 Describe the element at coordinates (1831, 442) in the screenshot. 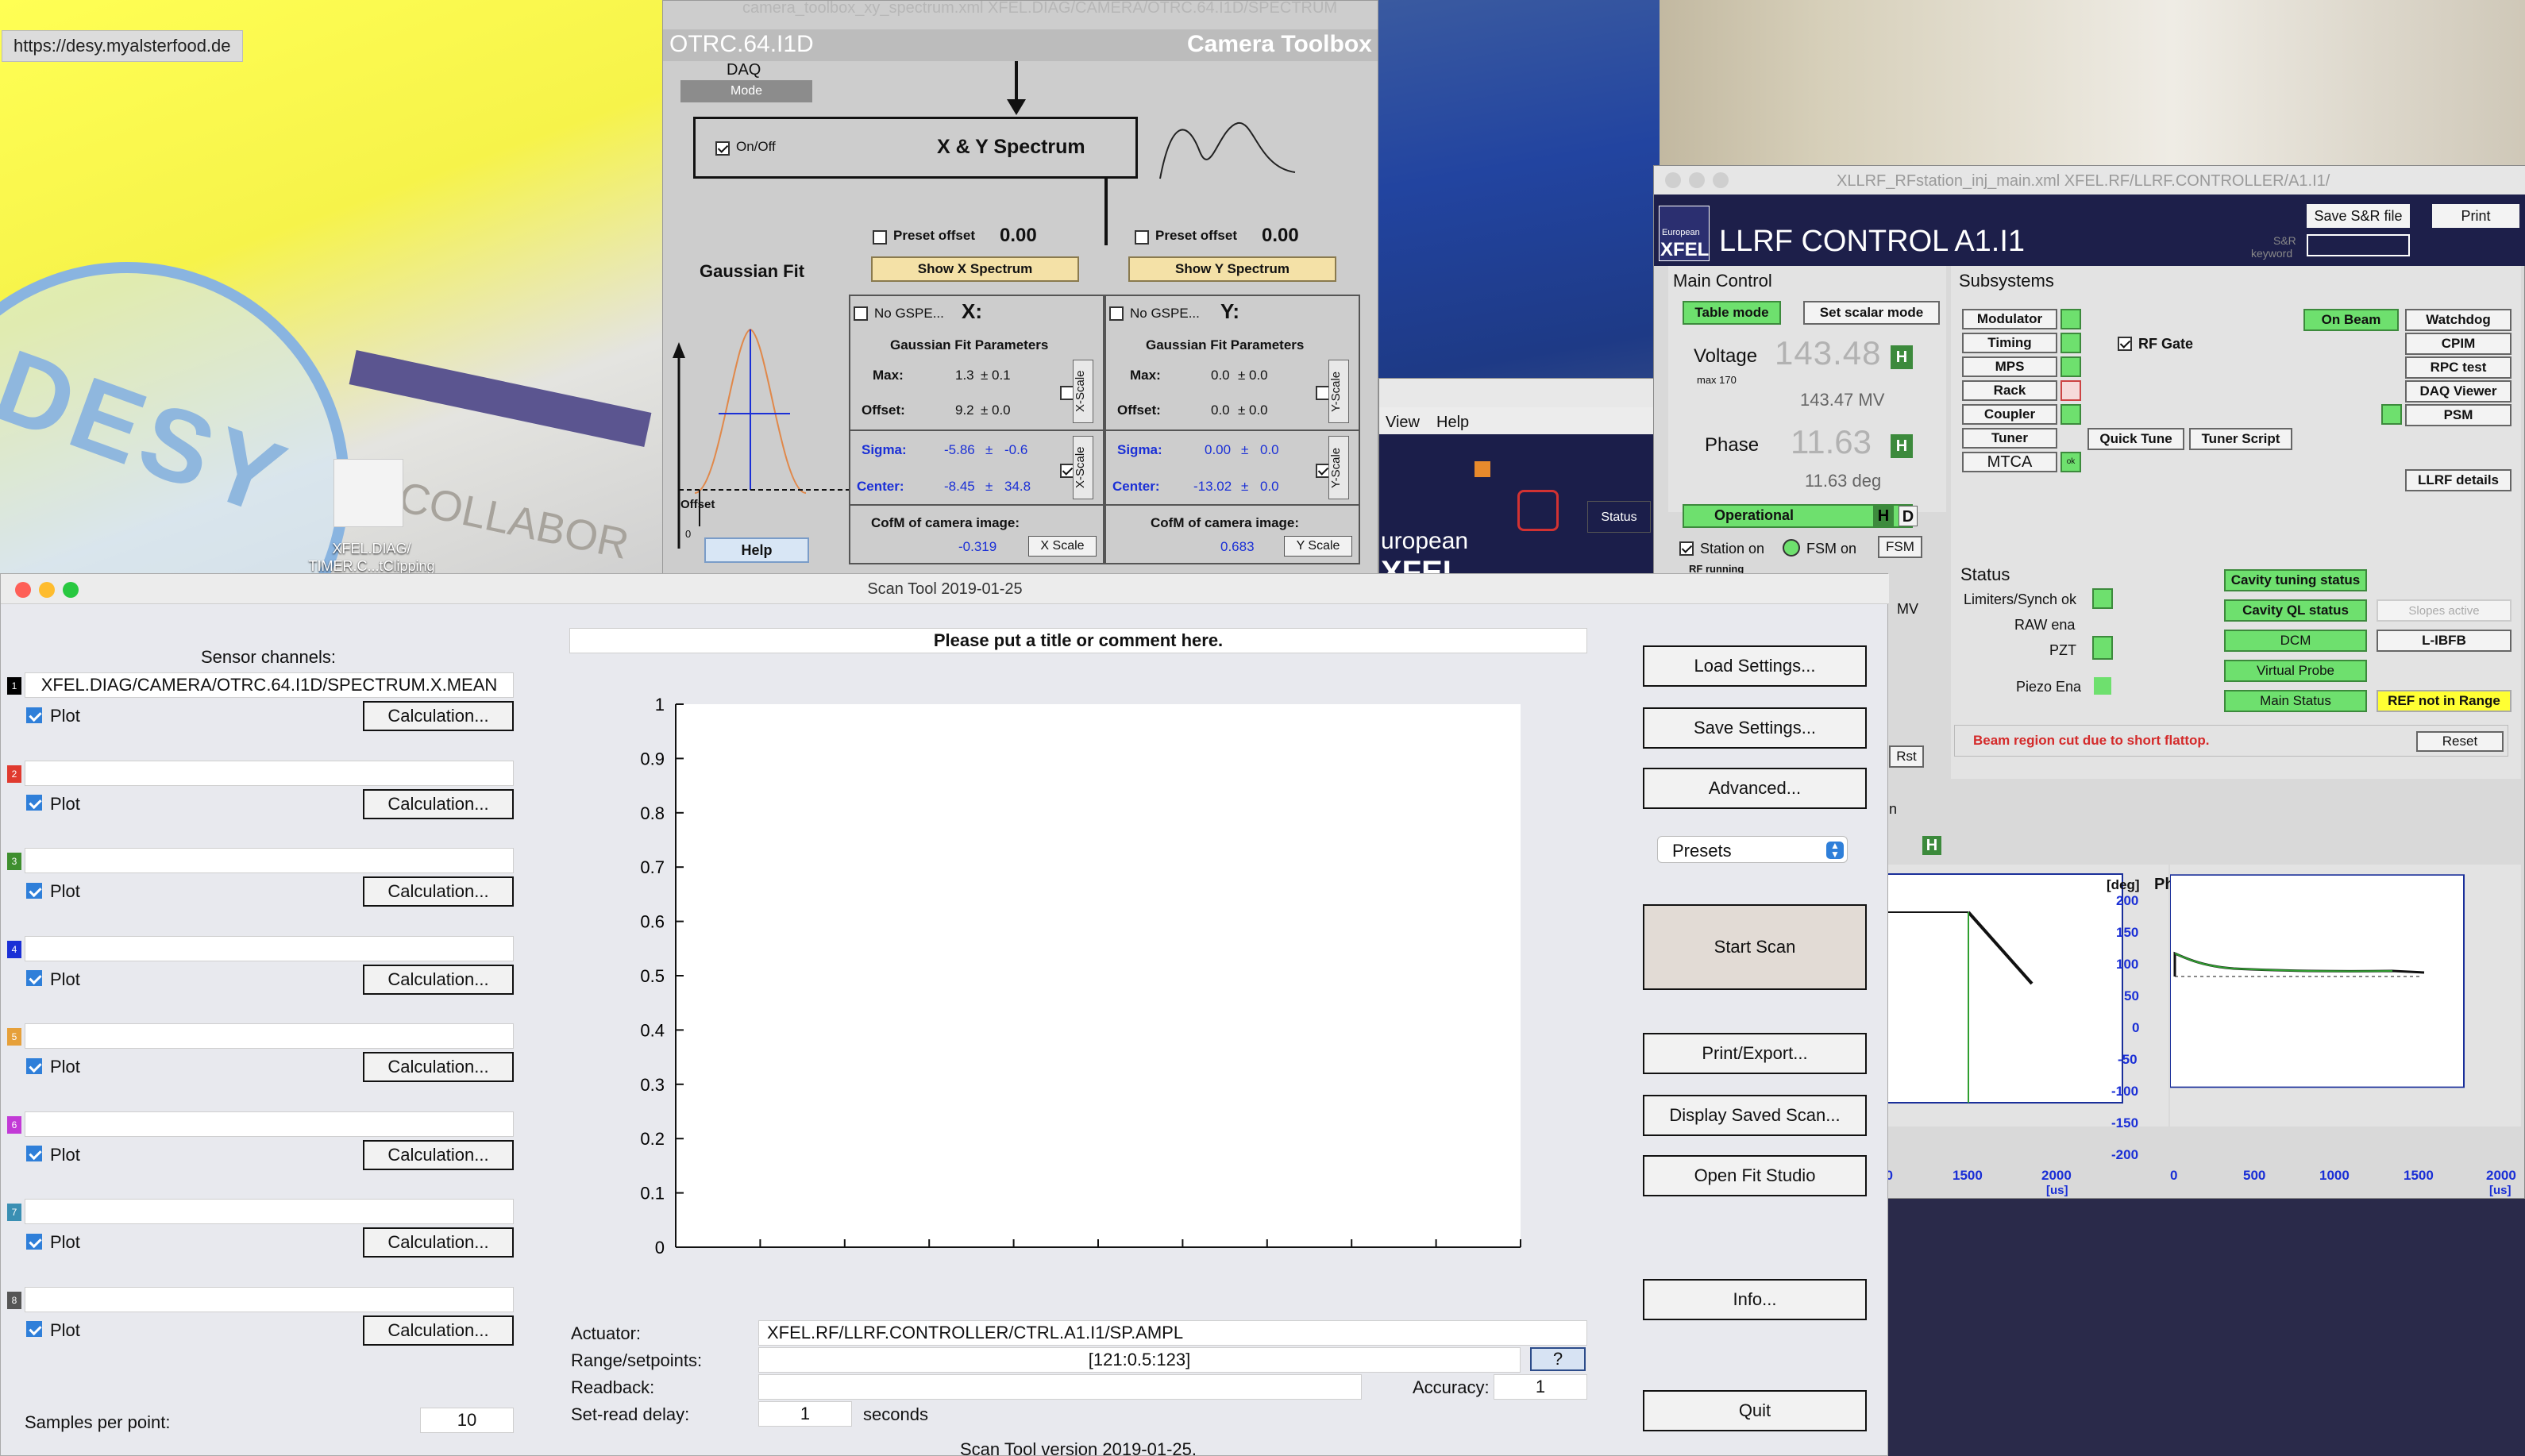

I see `phase-setpoint: 11.63` at that location.